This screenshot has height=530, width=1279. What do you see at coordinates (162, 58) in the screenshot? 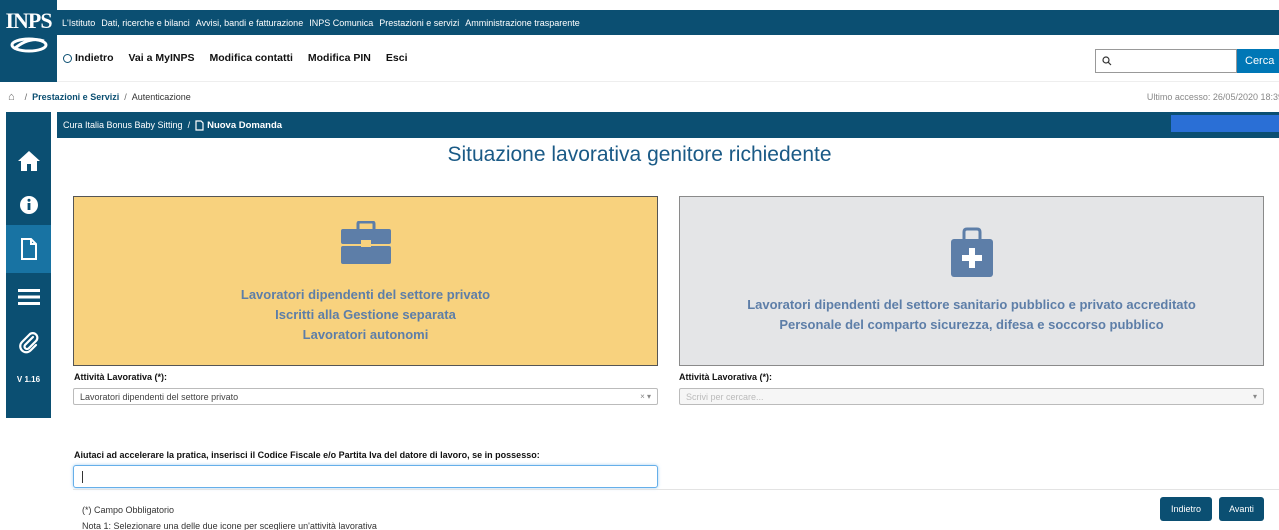
I see `myinps-link: Vai a MyINPS` at bounding box center [162, 58].